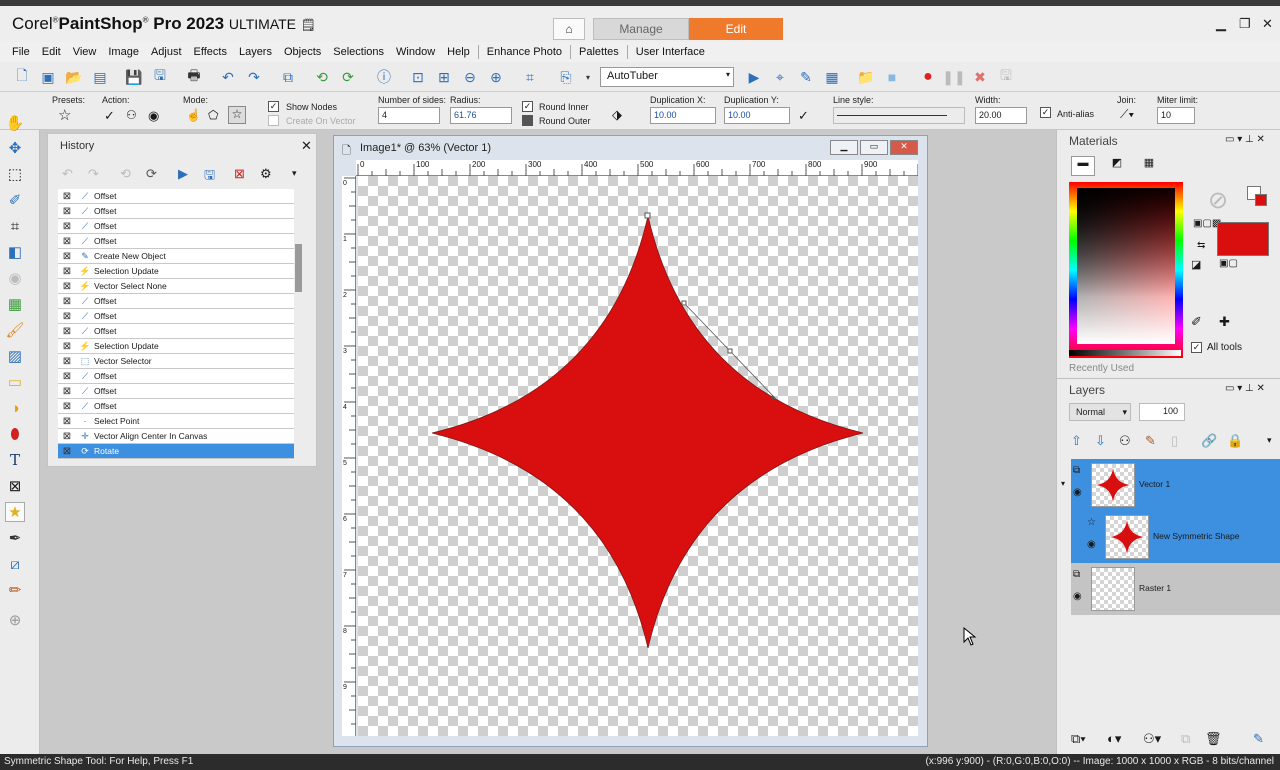 This screenshot has height=770, width=1280. What do you see at coordinates (1001, 115) in the screenshot?
I see `width-field: 20.00` at bounding box center [1001, 115].